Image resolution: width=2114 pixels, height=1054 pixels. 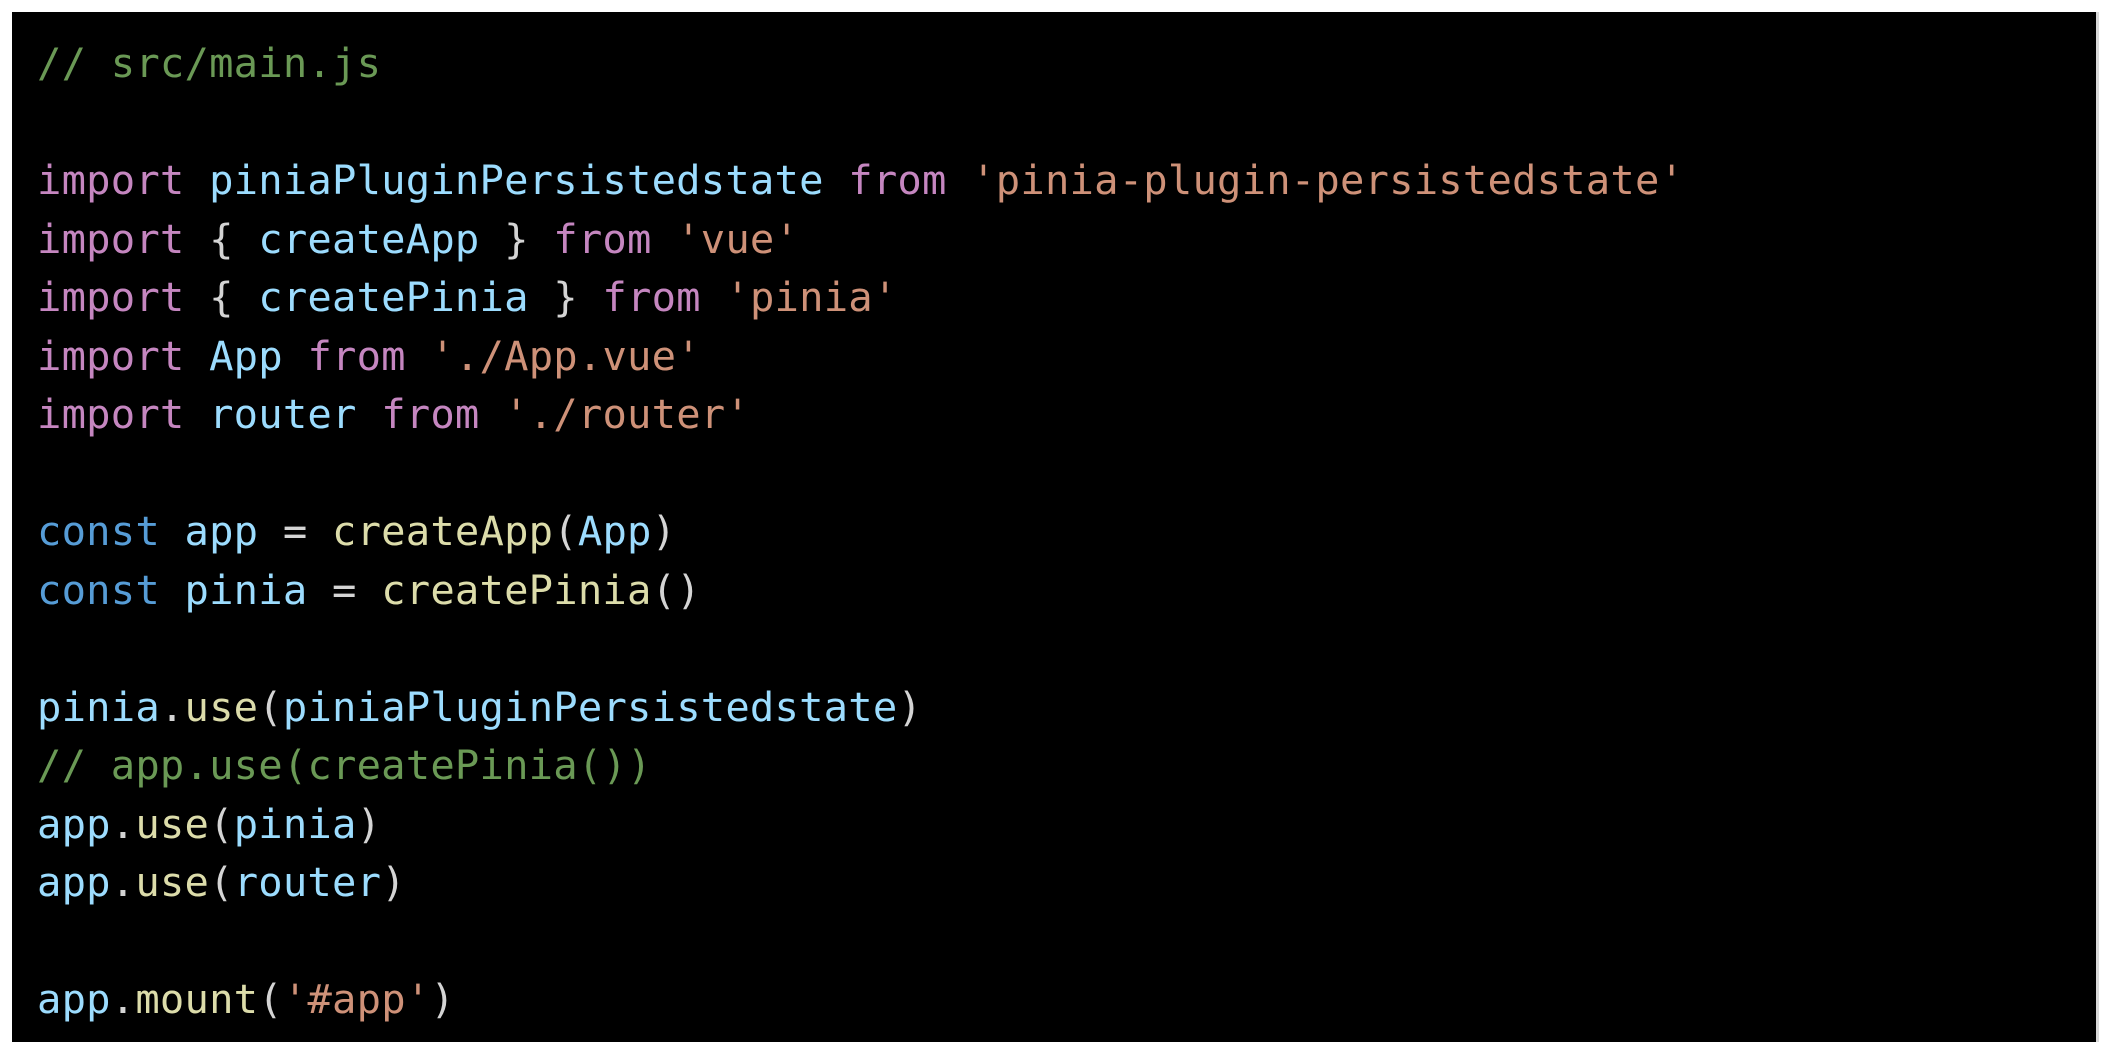 What do you see at coordinates (811, 297) in the screenshot?
I see `code-token-string: 'pinia'` at bounding box center [811, 297].